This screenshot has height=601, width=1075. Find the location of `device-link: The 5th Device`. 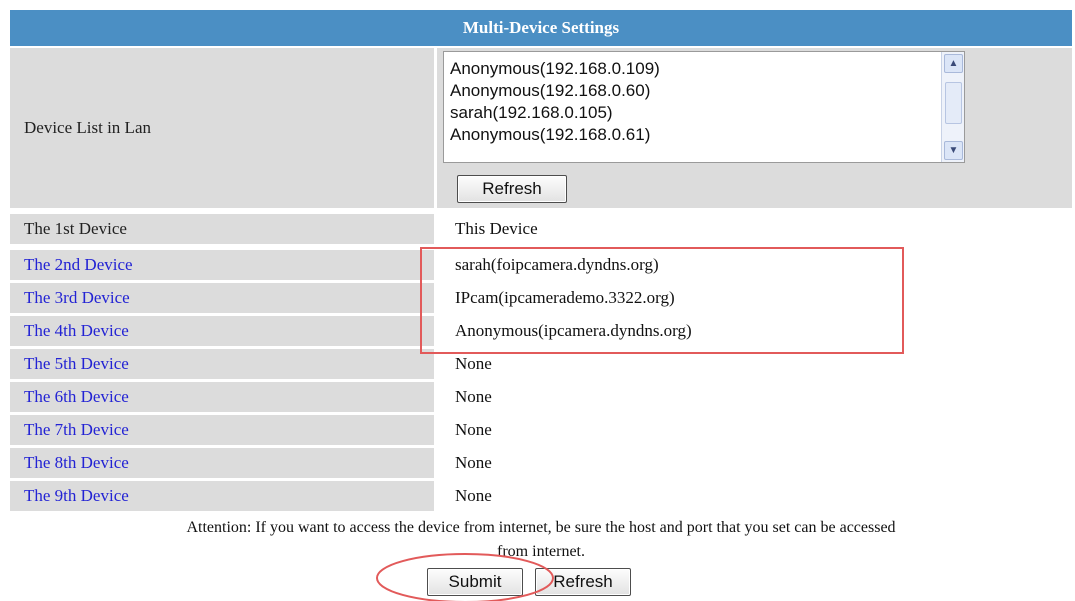

device-link: The 5th Device is located at coordinates (69, 364).